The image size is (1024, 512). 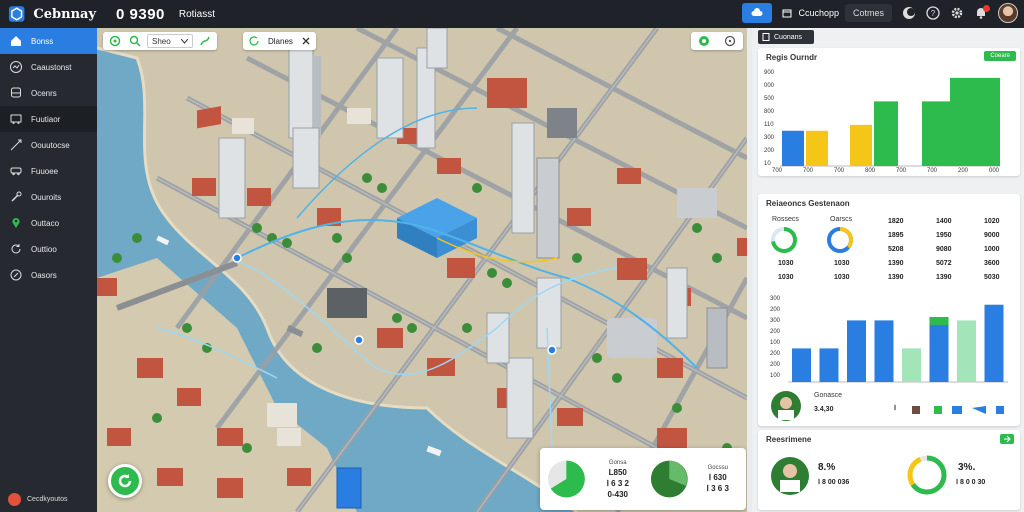 What do you see at coordinates (992, 235) in the screenshot?
I see `stats-cell: 9000` at bounding box center [992, 235].